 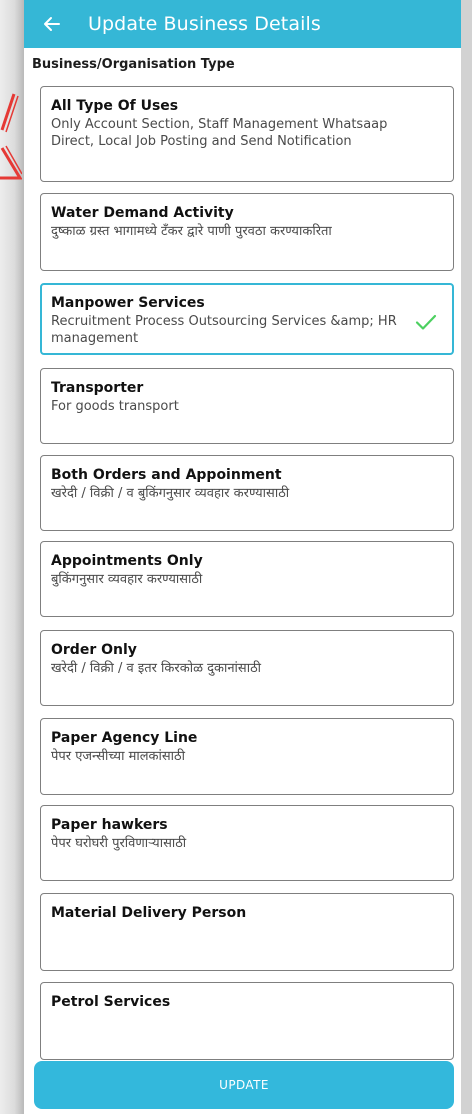 What do you see at coordinates (128, 303) in the screenshot?
I see `card-title: Manpower Services` at bounding box center [128, 303].